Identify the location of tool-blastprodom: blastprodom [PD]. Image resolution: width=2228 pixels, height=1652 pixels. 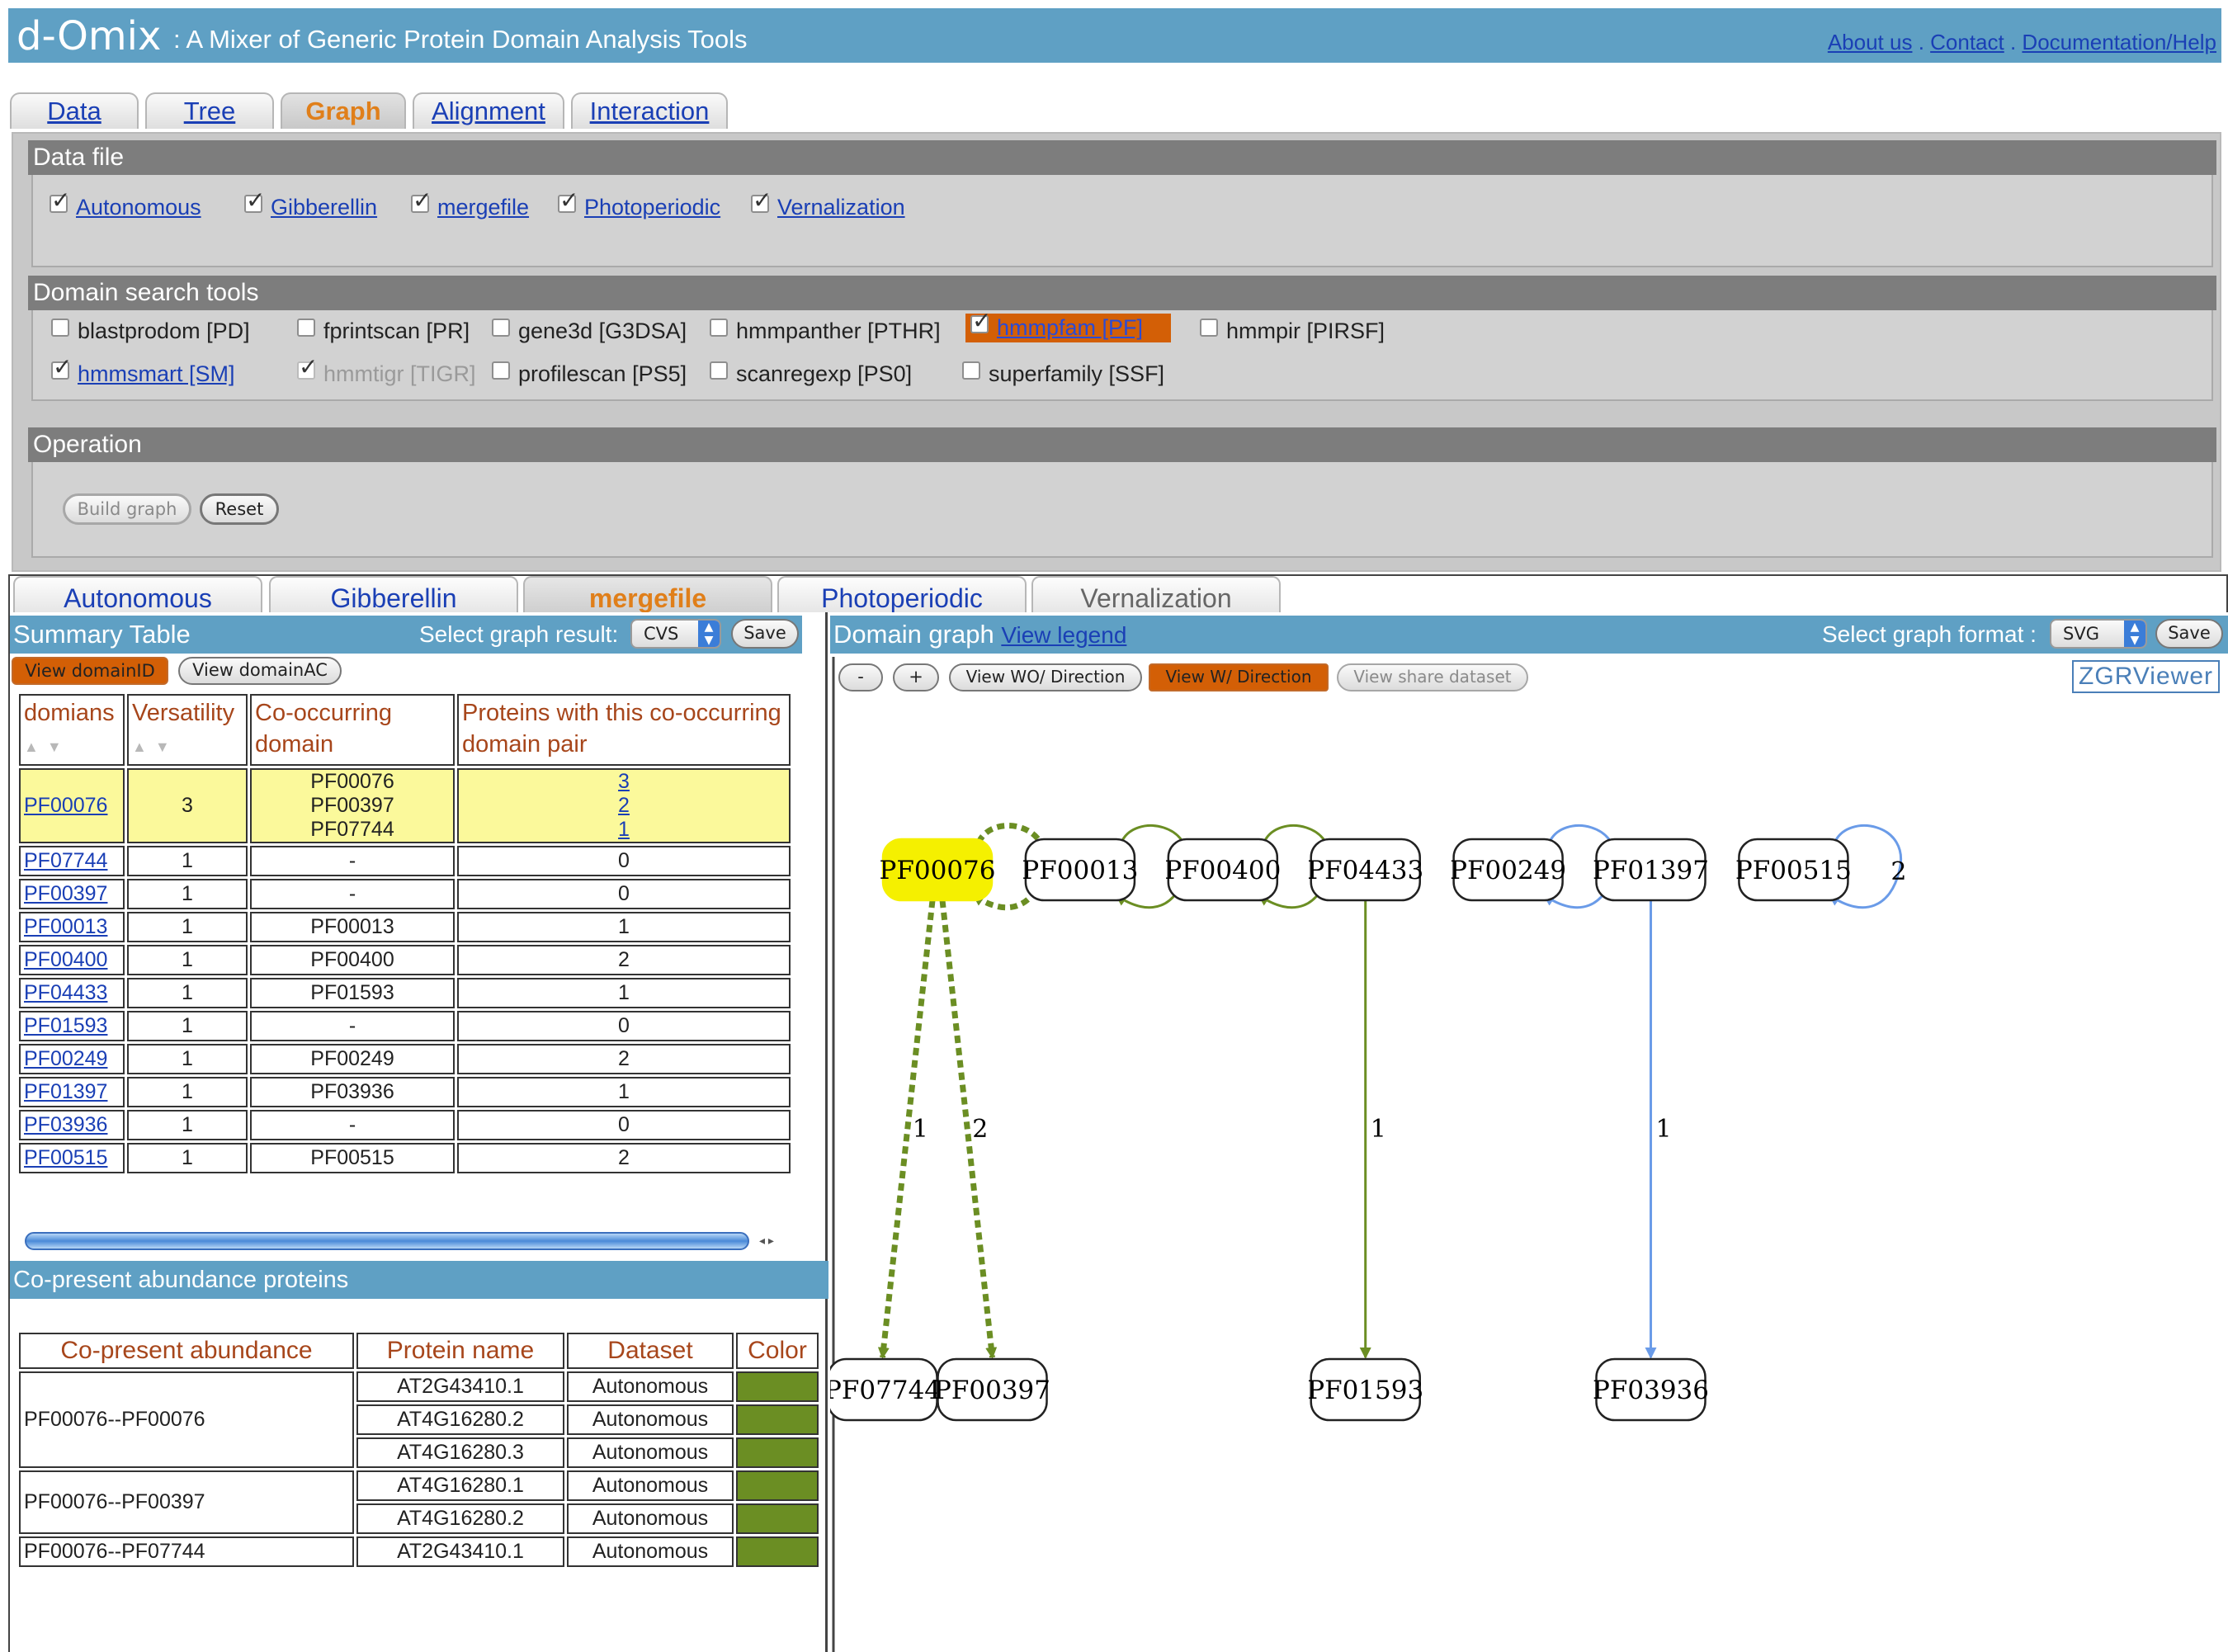
(150, 332).